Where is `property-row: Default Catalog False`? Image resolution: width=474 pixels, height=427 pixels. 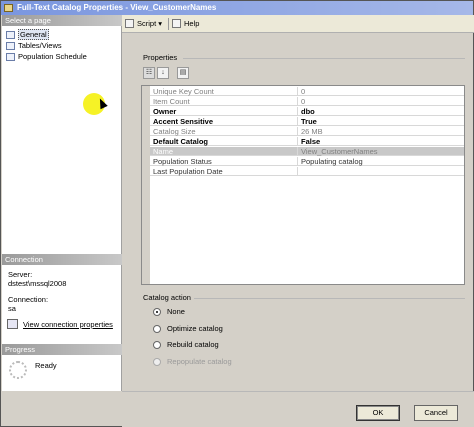
property-row: Default Catalog False is located at coordinates (307, 141).